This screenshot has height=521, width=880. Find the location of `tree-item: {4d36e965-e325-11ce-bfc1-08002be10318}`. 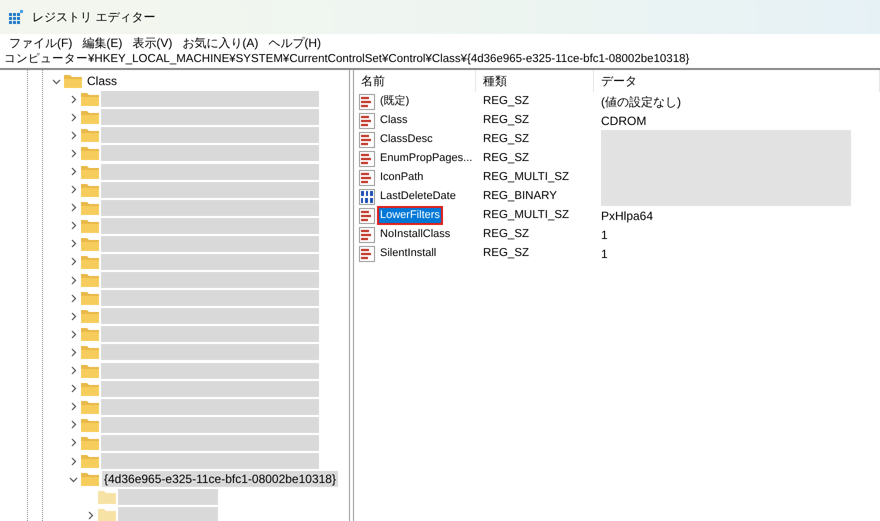

tree-item: {4d36e965-e325-11ce-bfc1-08002be10318} is located at coordinates (220, 479).